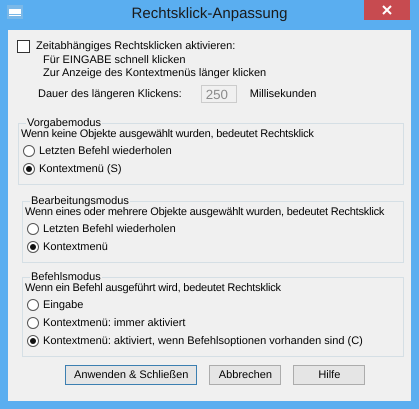 The width and height of the screenshot is (419, 409). Describe the element at coordinates (329, 375) in the screenshot. I see `dialog-button: Hilfe` at that location.